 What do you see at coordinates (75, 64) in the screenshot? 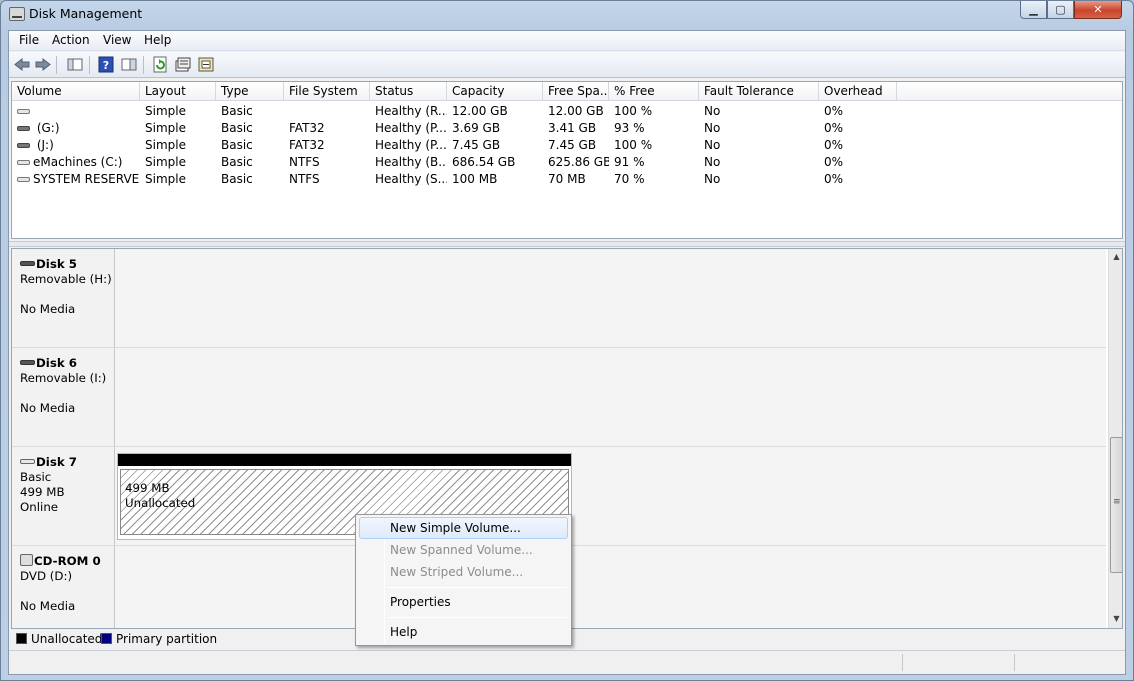
I see `show-hide-console-tree-icon` at bounding box center [75, 64].